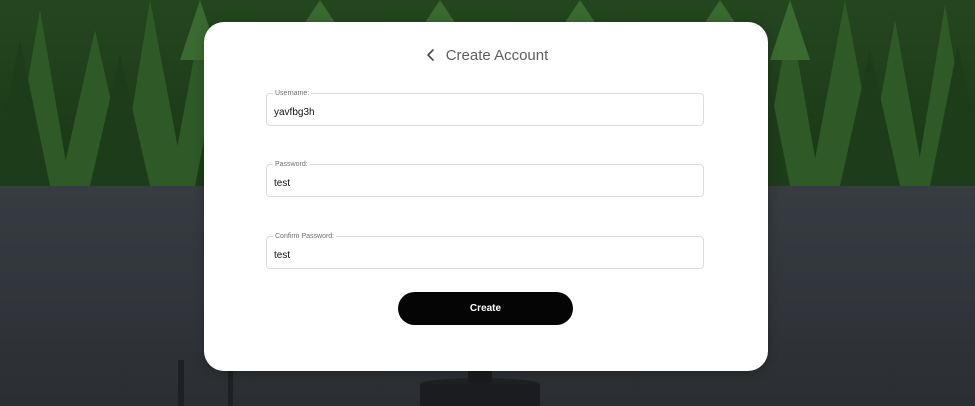 This screenshot has width=975, height=406. Describe the element at coordinates (485, 308) in the screenshot. I see `create-button: Create` at that location.